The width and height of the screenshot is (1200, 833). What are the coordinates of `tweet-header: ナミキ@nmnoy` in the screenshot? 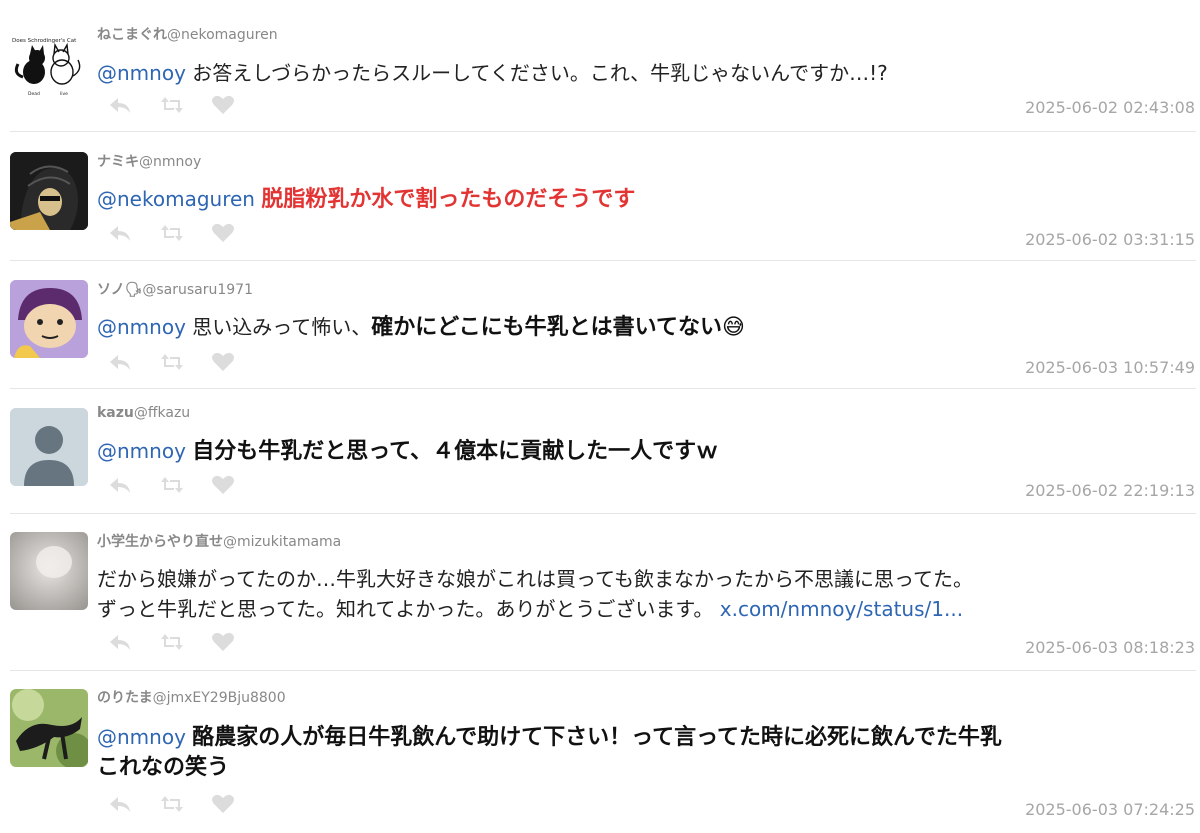 It's located at (149, 161).